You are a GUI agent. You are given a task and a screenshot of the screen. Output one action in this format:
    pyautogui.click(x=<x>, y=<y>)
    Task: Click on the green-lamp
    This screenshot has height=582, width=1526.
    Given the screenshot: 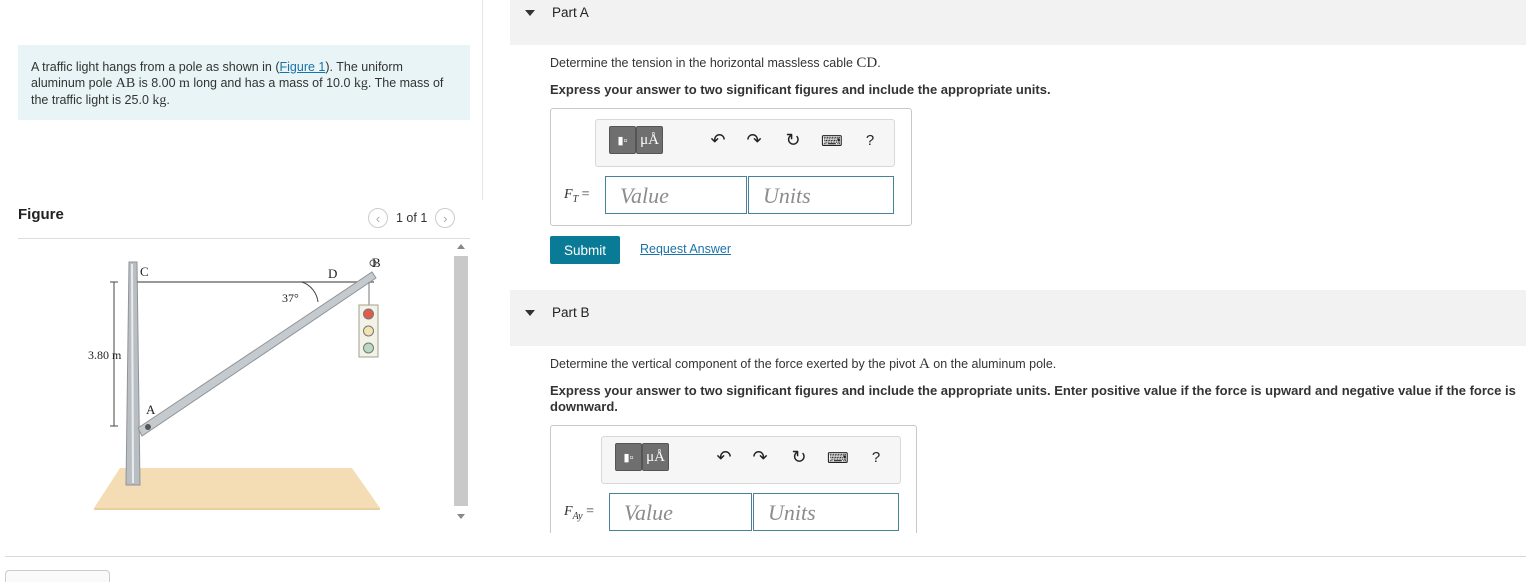 What is the action you would take?
    pyautogui.click(x=368, y=348)
    